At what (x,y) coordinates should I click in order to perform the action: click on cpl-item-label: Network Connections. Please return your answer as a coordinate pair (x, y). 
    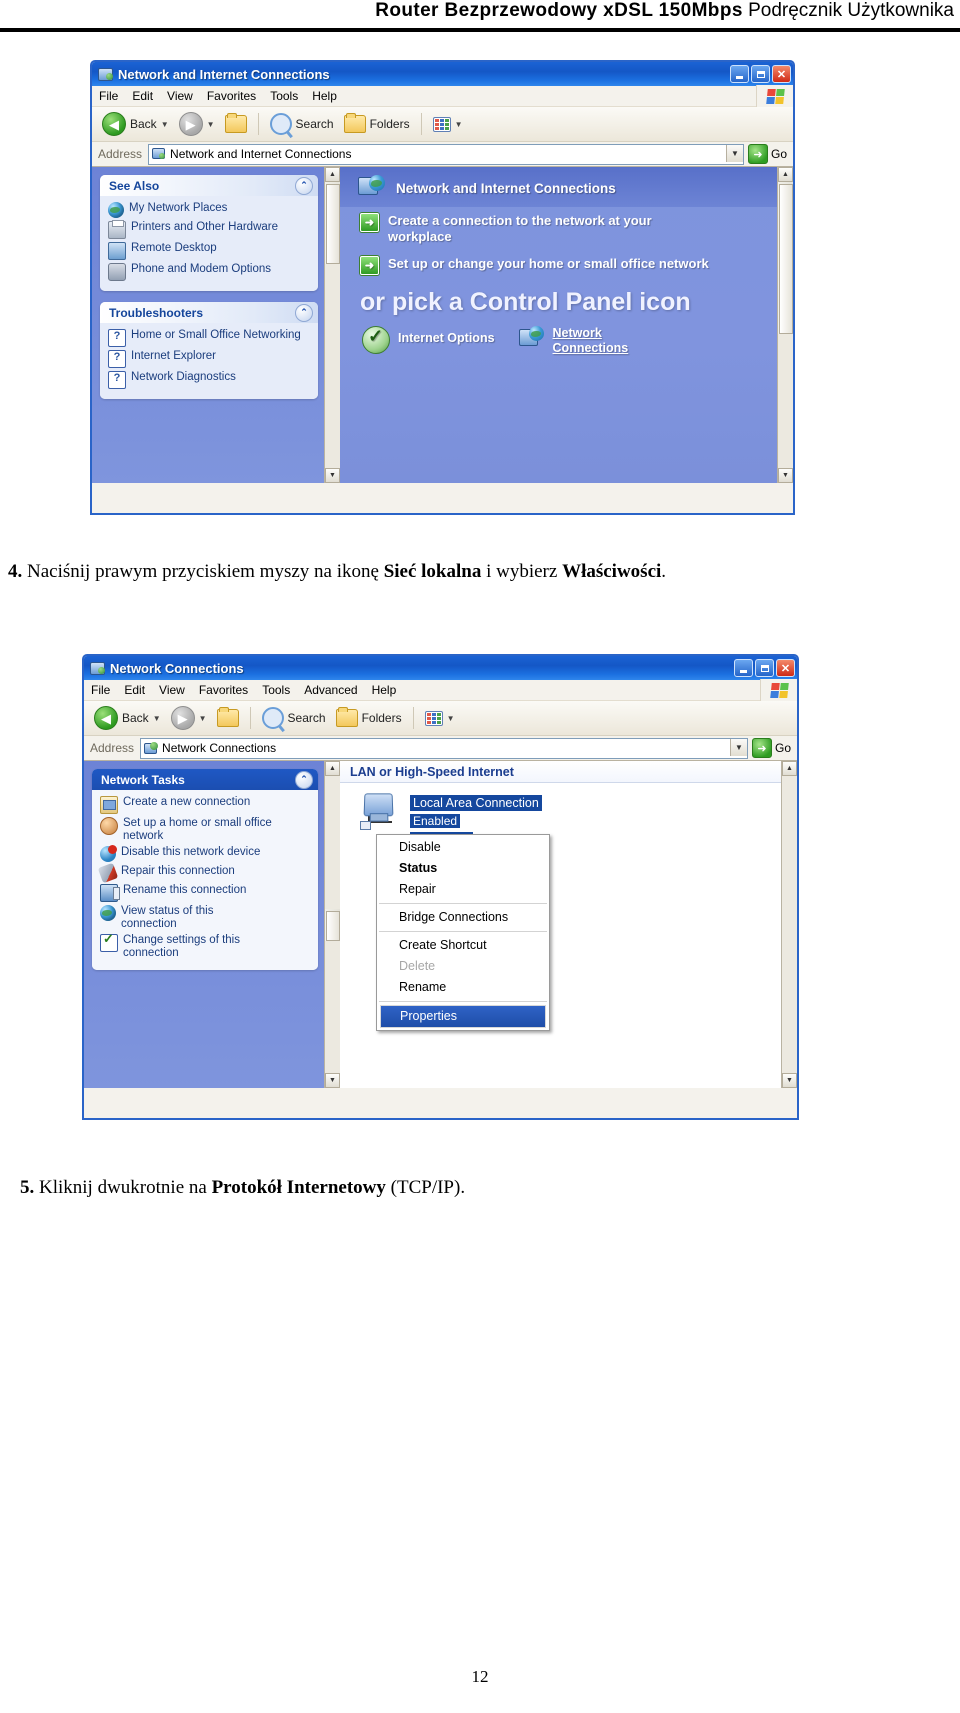
    Looking at the image, I should click on (596, 341).